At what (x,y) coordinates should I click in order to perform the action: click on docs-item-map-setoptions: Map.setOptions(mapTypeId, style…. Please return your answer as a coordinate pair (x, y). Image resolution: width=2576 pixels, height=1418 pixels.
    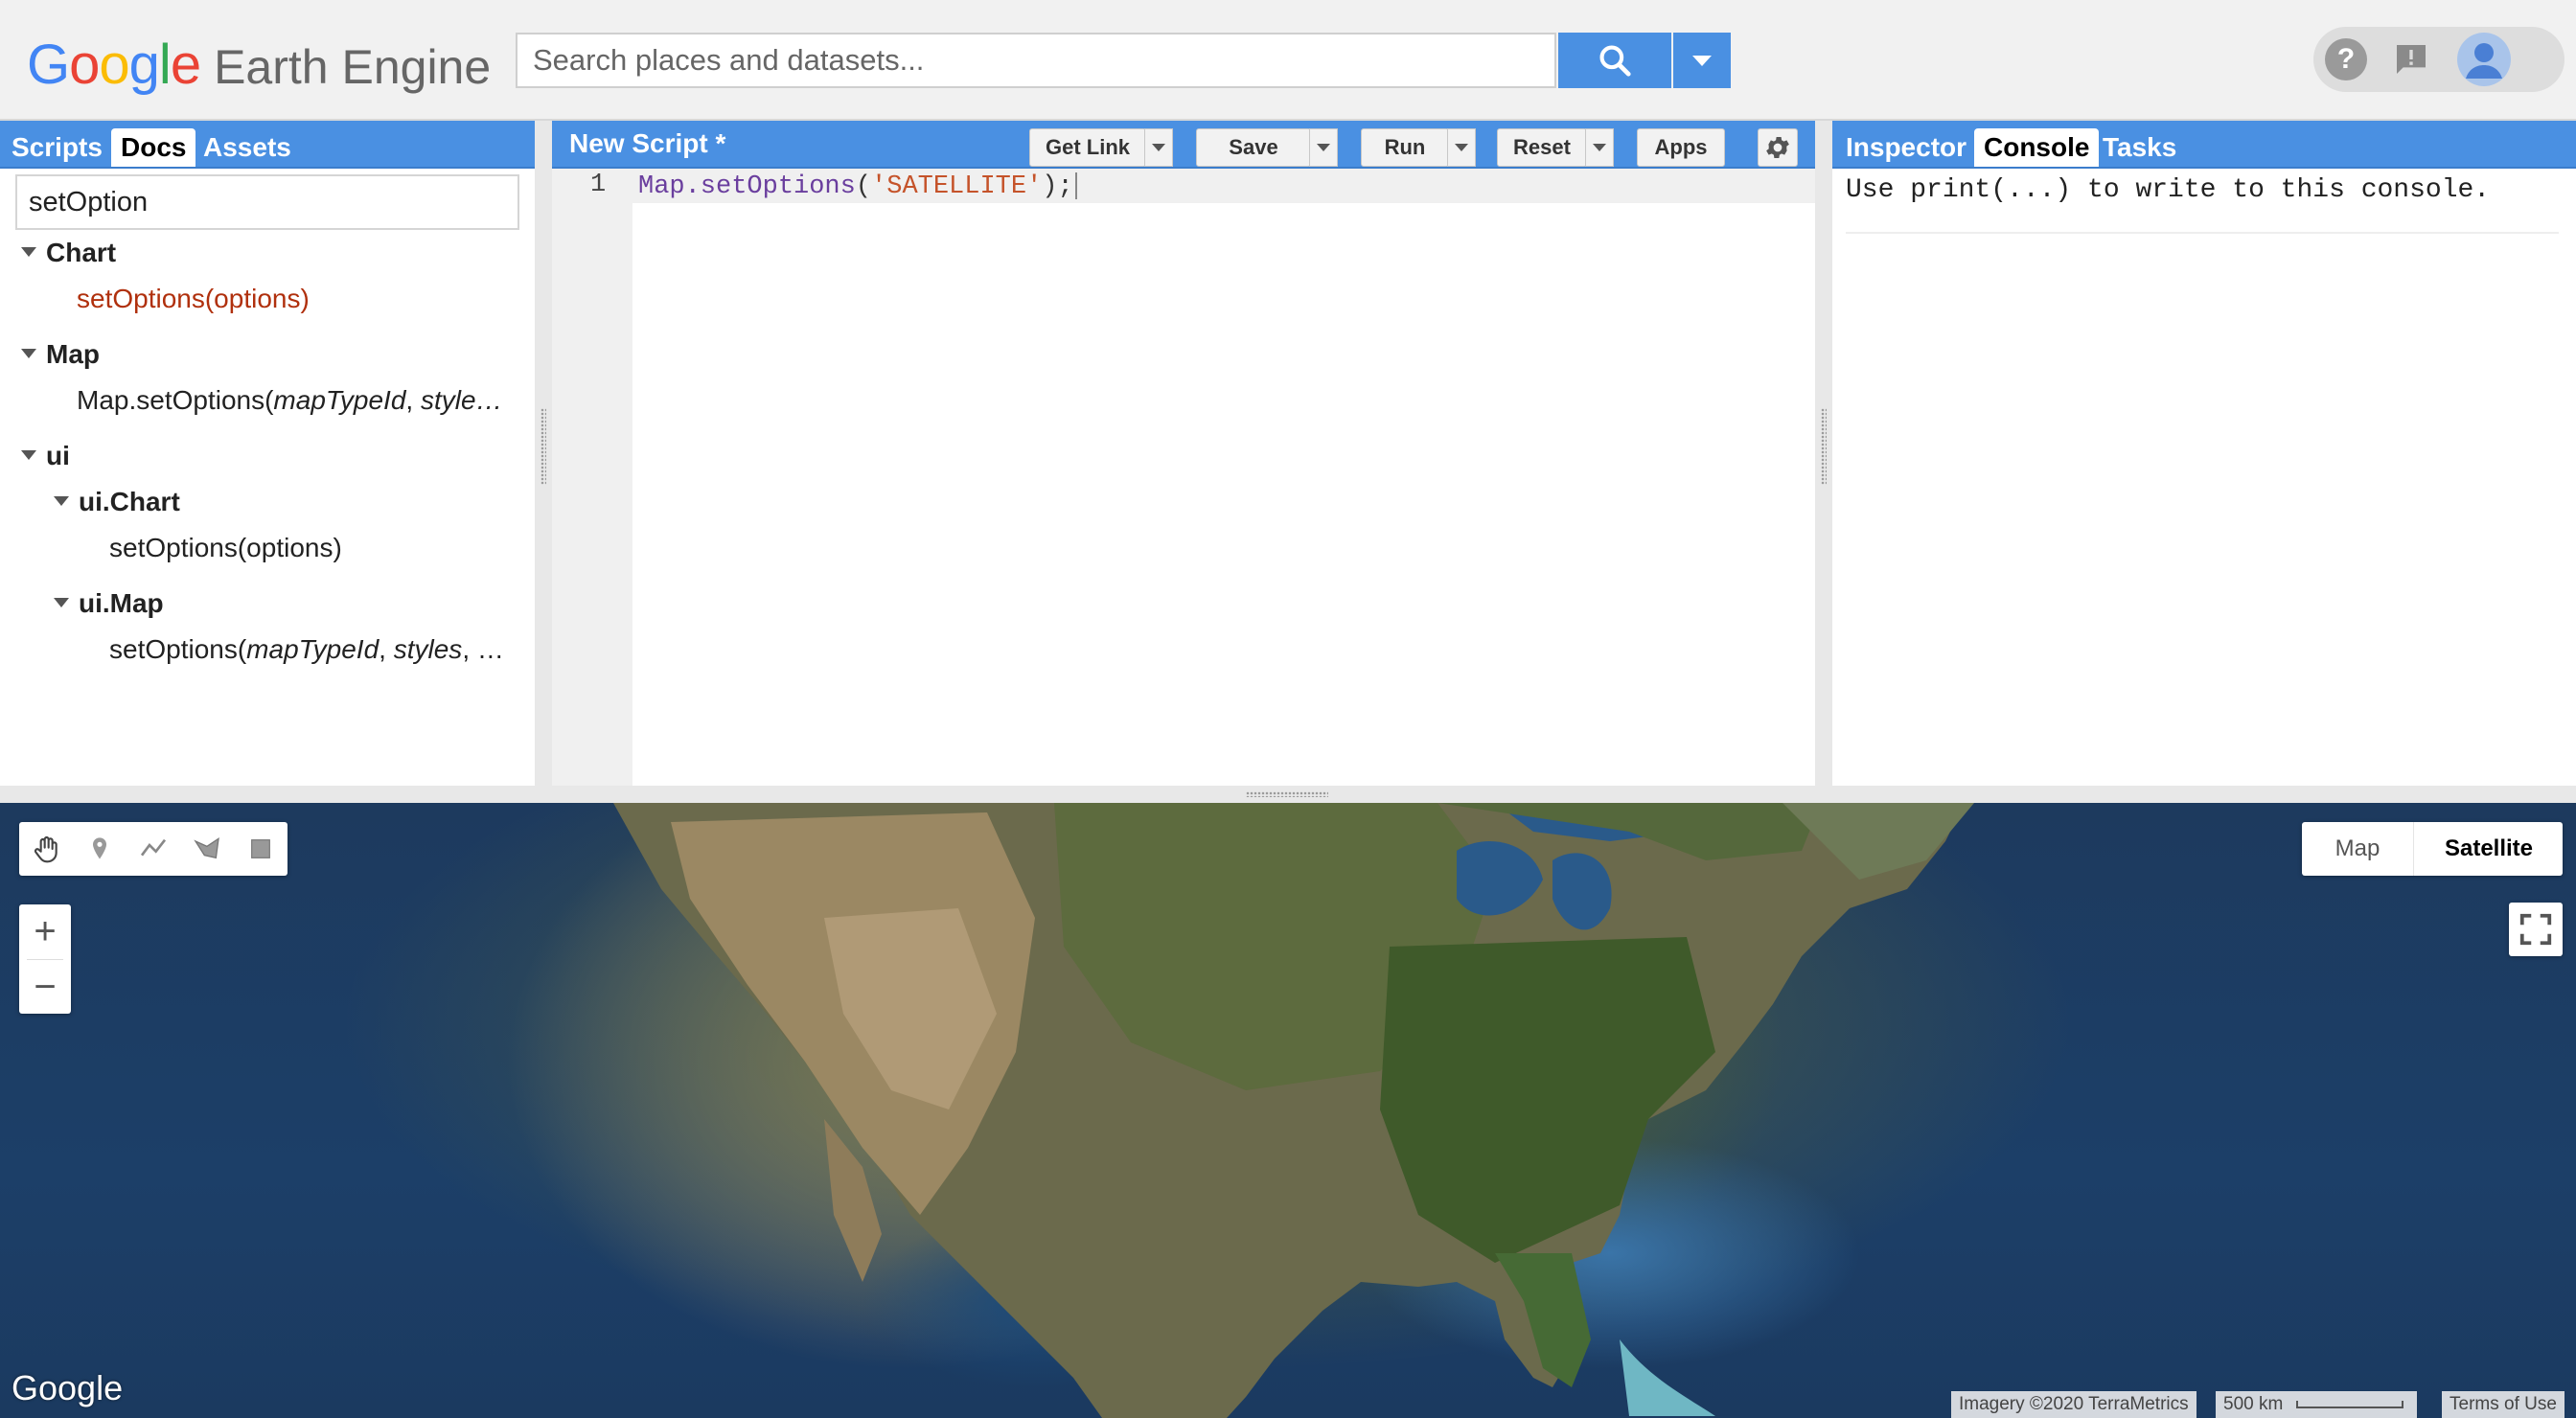
    Looking at the image, I should click on (290, 400).